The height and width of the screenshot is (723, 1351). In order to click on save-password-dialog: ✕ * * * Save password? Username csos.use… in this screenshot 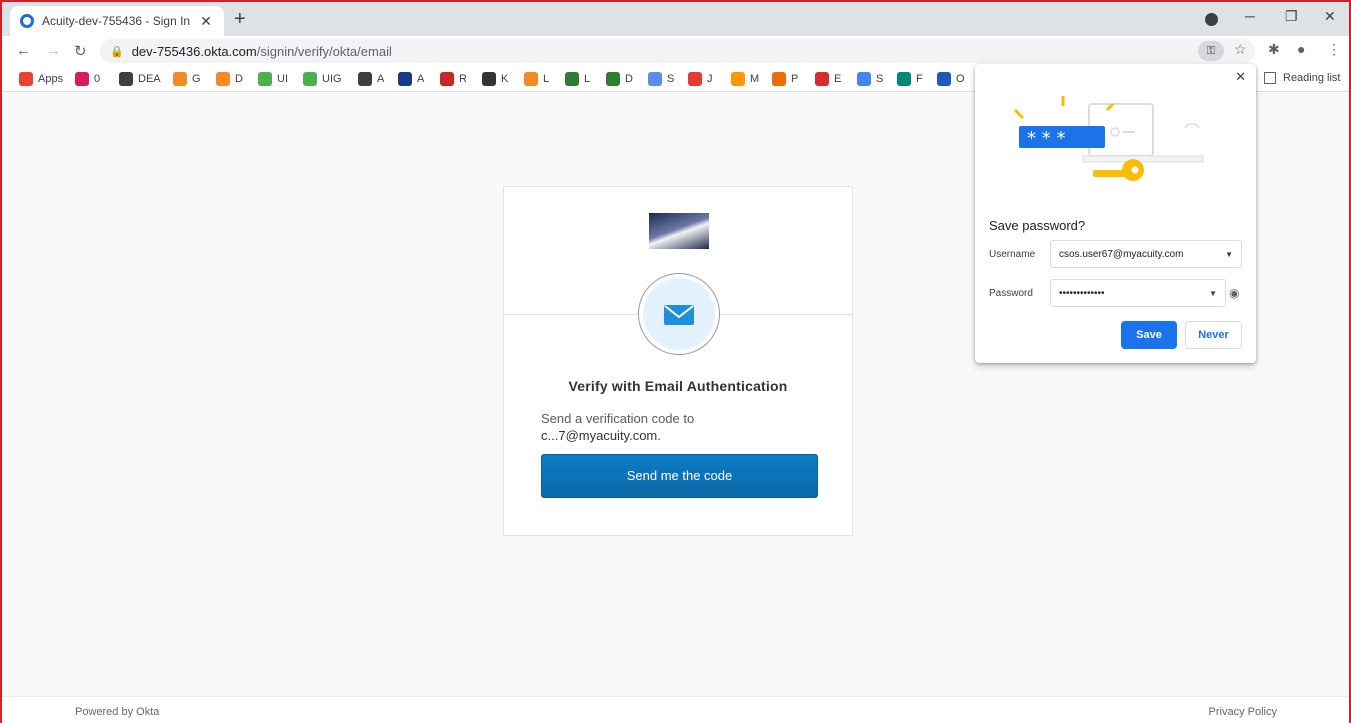, I will do `click(1115, 213)`.